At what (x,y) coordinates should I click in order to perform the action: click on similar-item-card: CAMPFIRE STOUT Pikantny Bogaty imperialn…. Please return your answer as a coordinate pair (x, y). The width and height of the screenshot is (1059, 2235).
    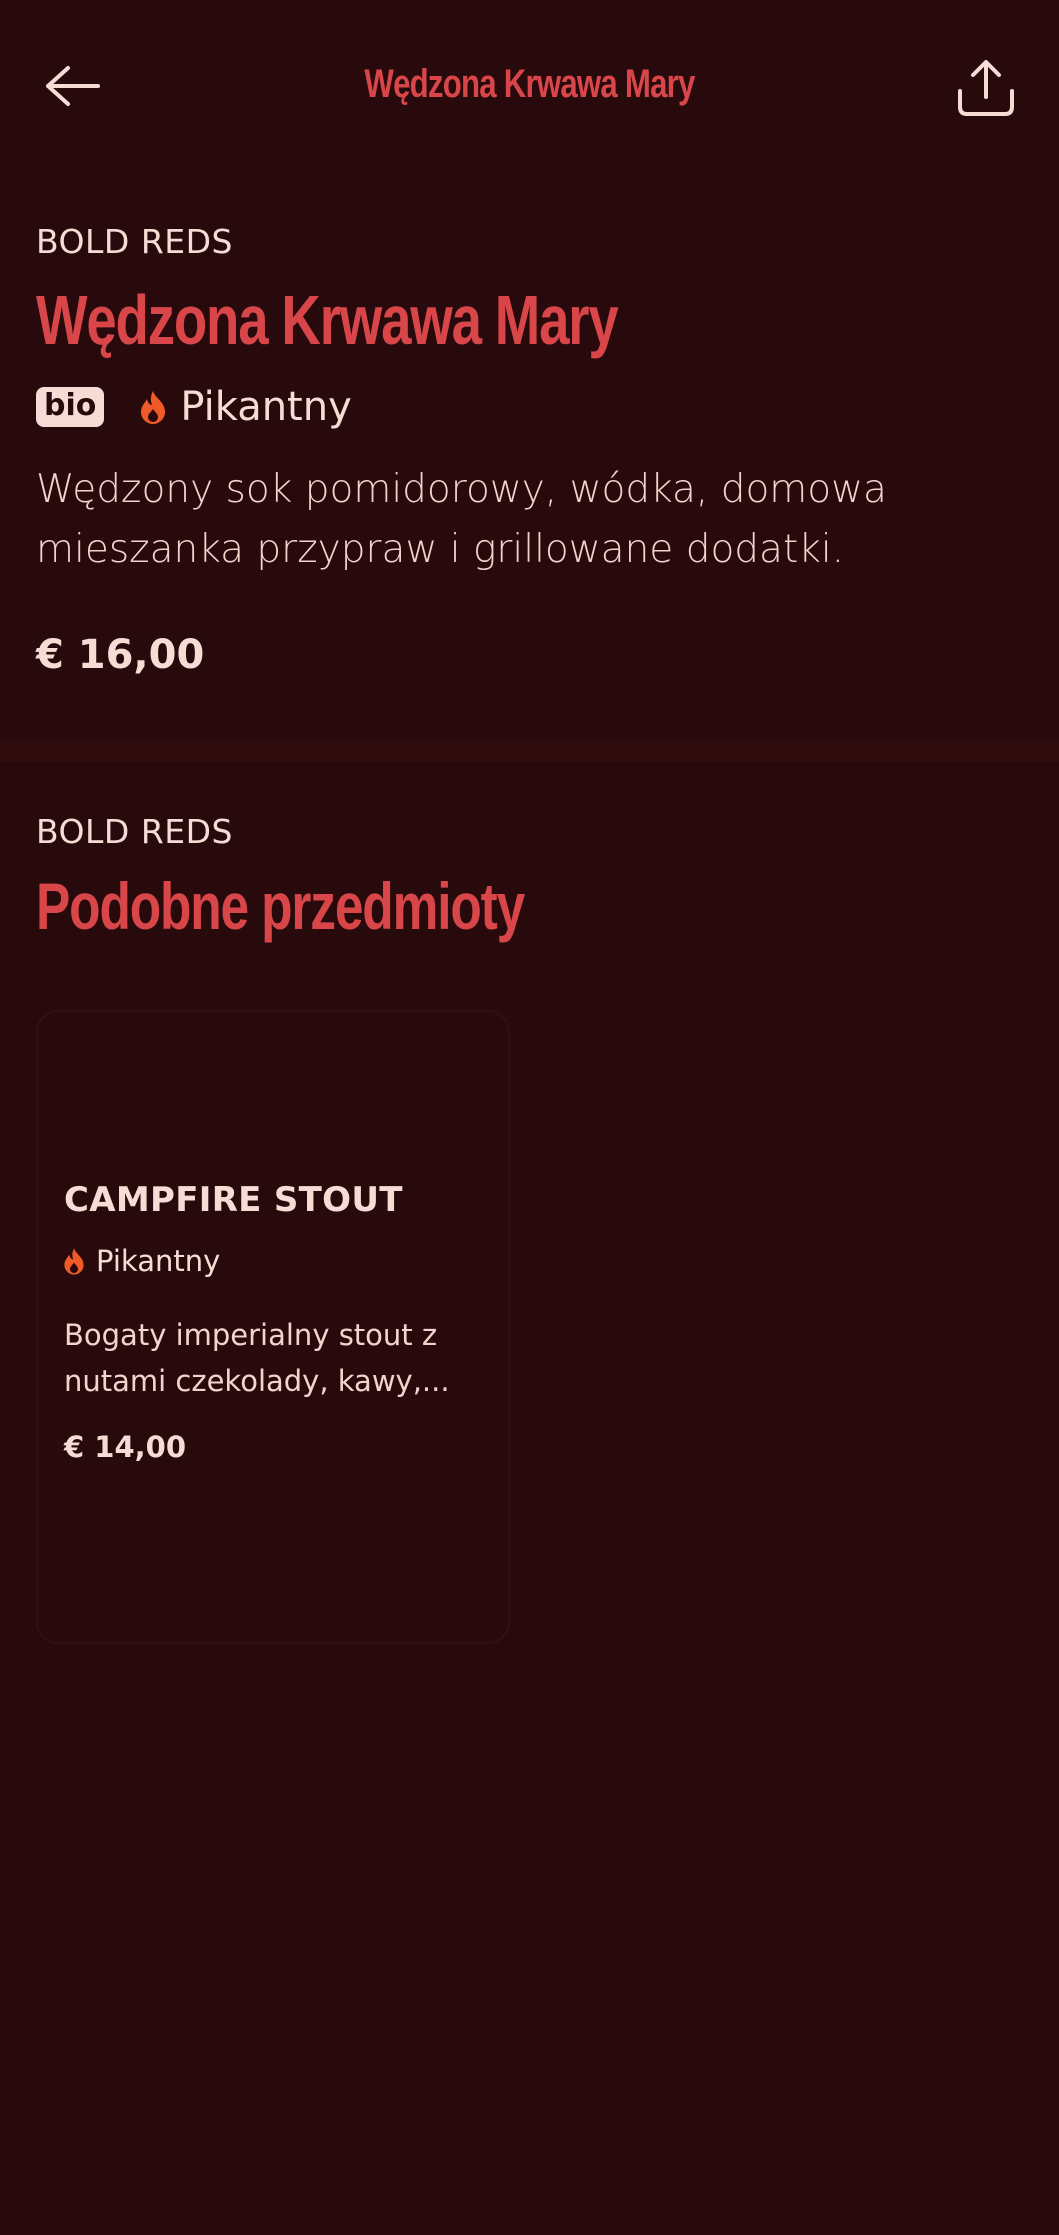
    Looking at the image, I should click on (273, 1327).